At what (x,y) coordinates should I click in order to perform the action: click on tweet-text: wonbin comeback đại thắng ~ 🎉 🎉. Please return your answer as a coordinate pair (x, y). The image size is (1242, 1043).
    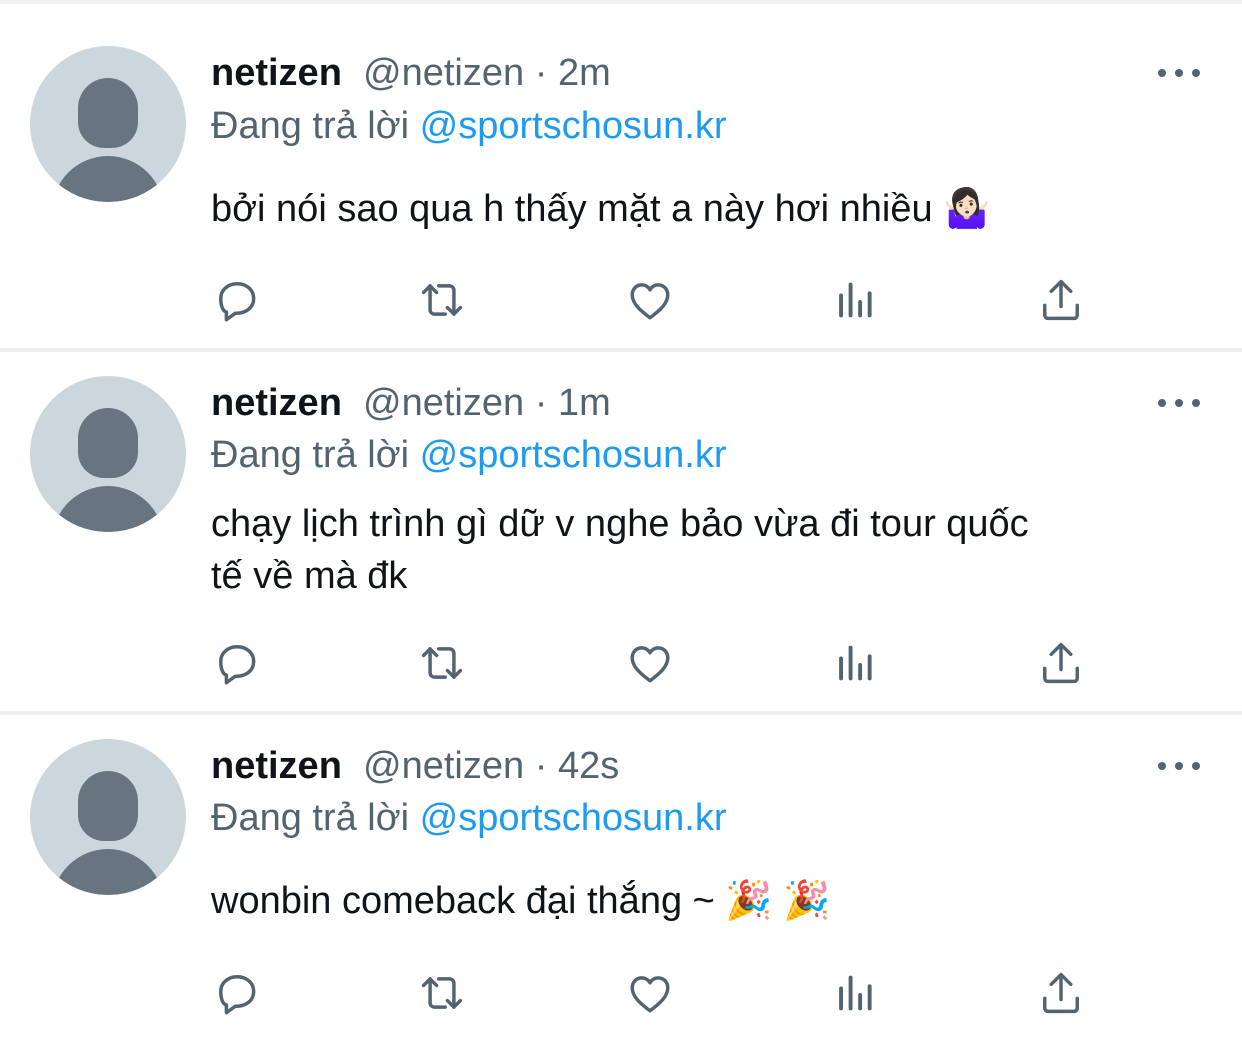
    Looking at the image, I should click on (706, 901).